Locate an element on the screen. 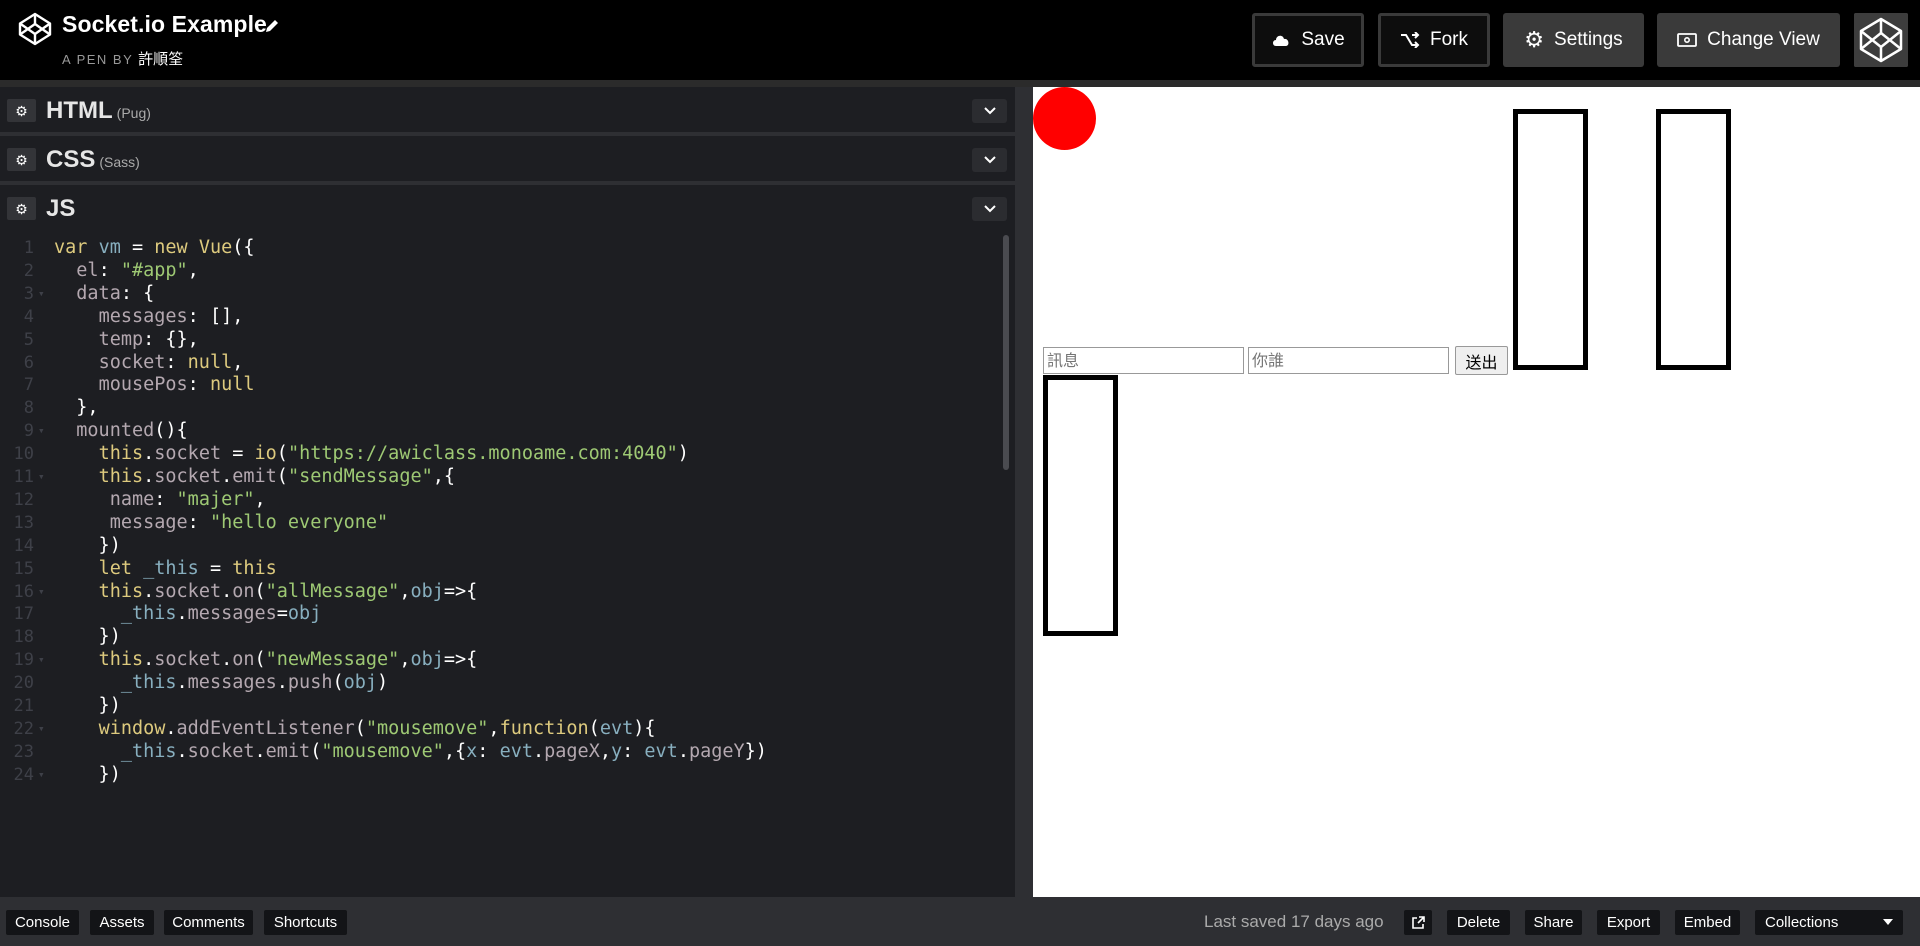  export-button: Export is located at coordinates (1628, 922).